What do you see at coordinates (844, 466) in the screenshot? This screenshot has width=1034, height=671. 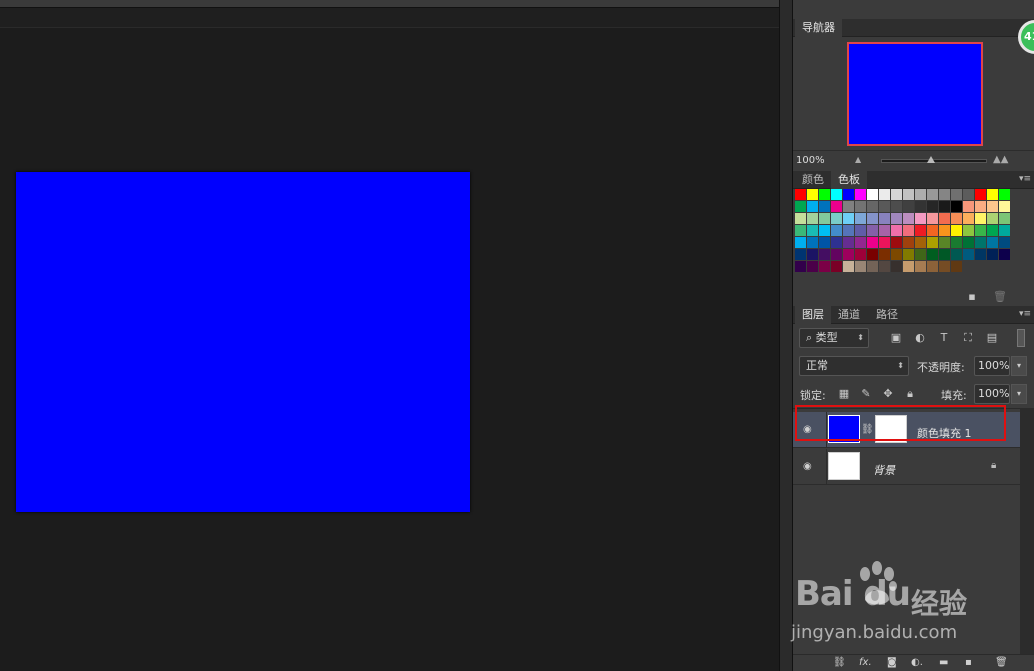 I see `background-thumbnail` at bounding box center [844, 466].